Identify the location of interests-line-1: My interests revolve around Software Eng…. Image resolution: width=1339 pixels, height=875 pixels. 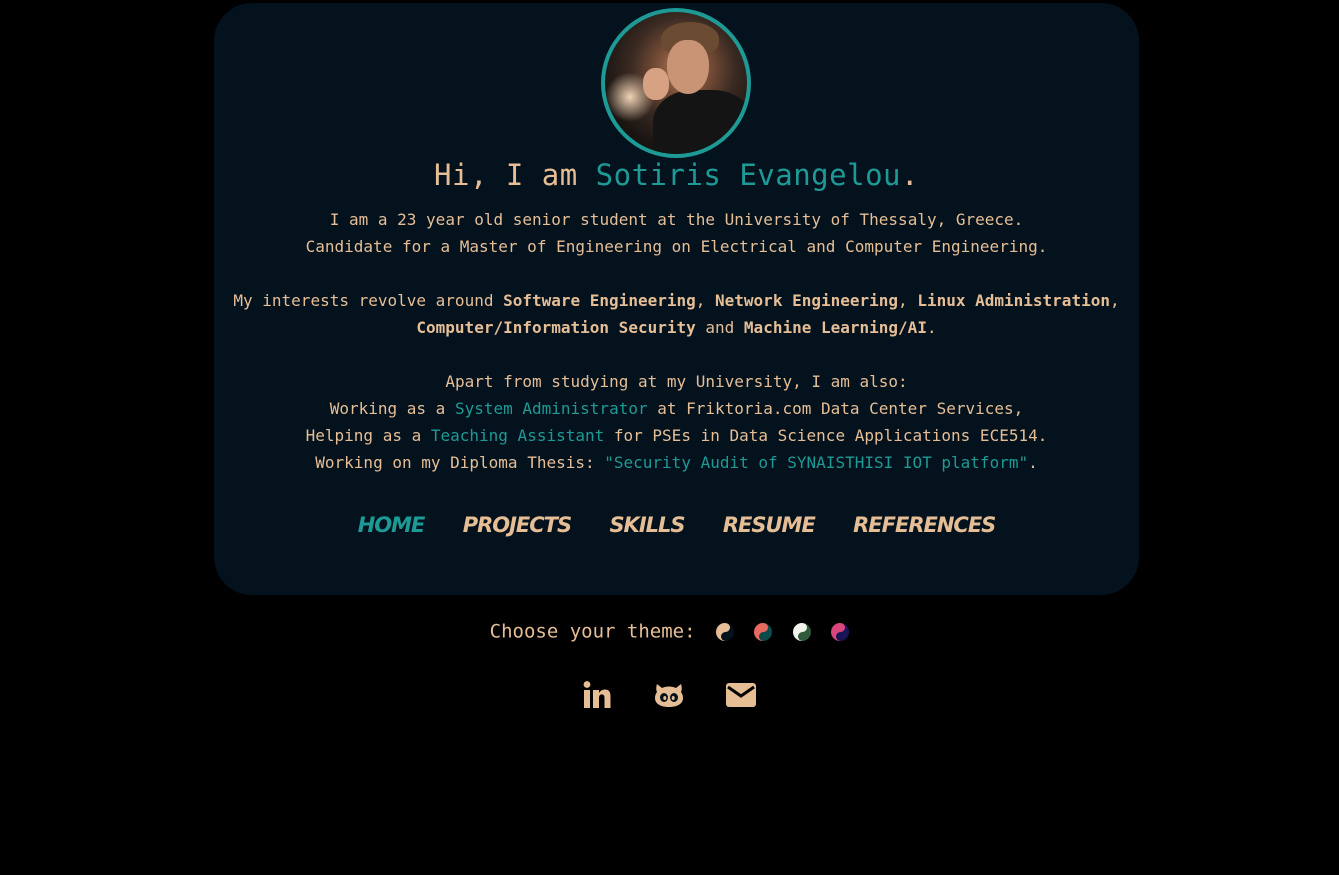
(676, 300).